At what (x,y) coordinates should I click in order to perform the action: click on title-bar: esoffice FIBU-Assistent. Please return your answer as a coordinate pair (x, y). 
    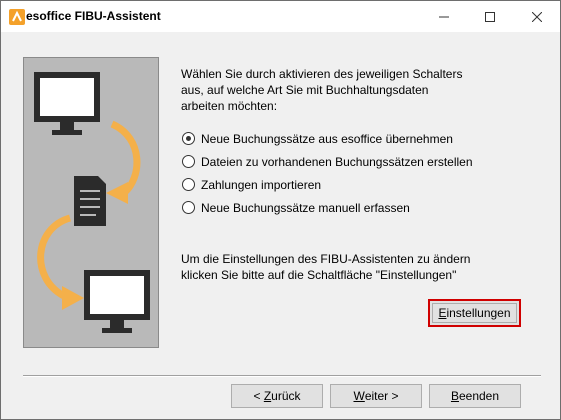
    Looking at the image, I should click on (280, 16).